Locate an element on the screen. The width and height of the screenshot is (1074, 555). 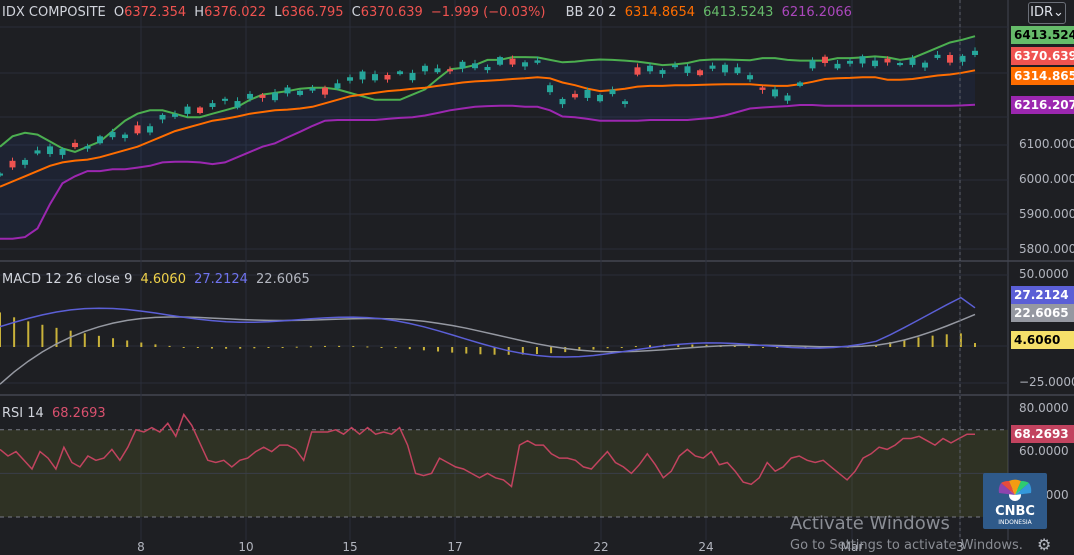
macd-label: MACD 12 26 close 9 is located at coordinates (67, 279).